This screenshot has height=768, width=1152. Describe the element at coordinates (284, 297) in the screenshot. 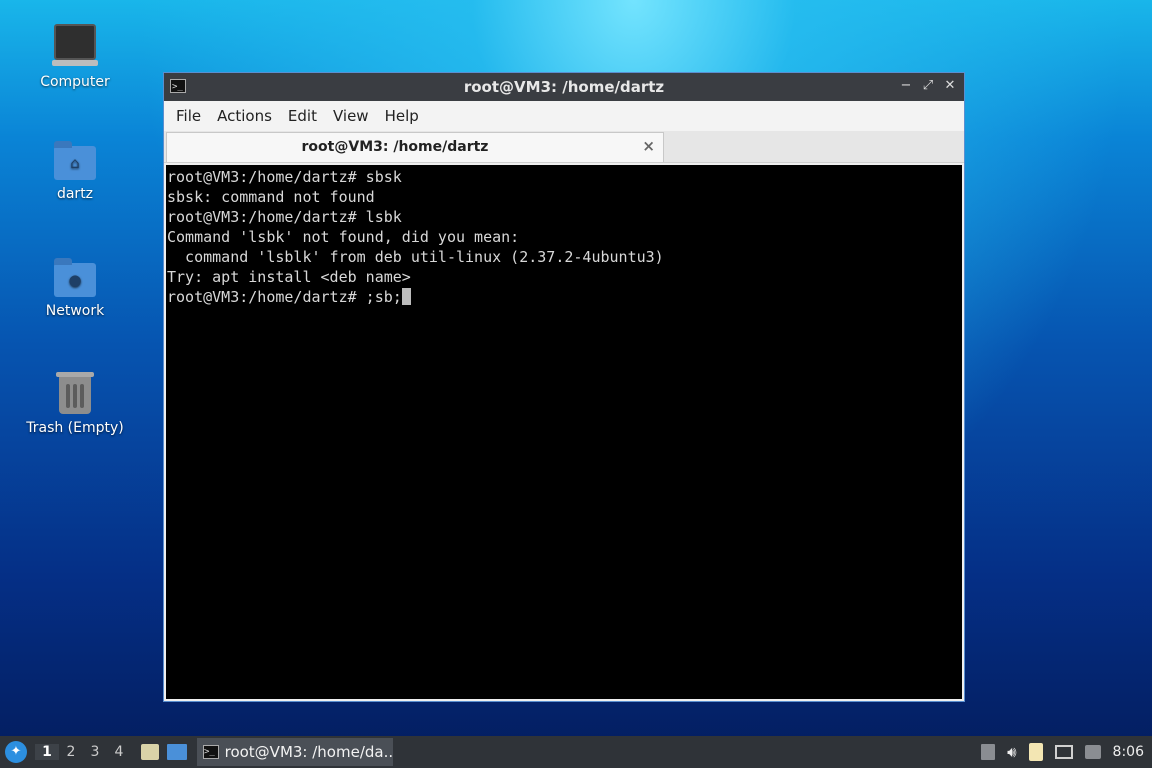

I see `prompt-text: root@VM3:/home/dartz# ;sb;` at that location.